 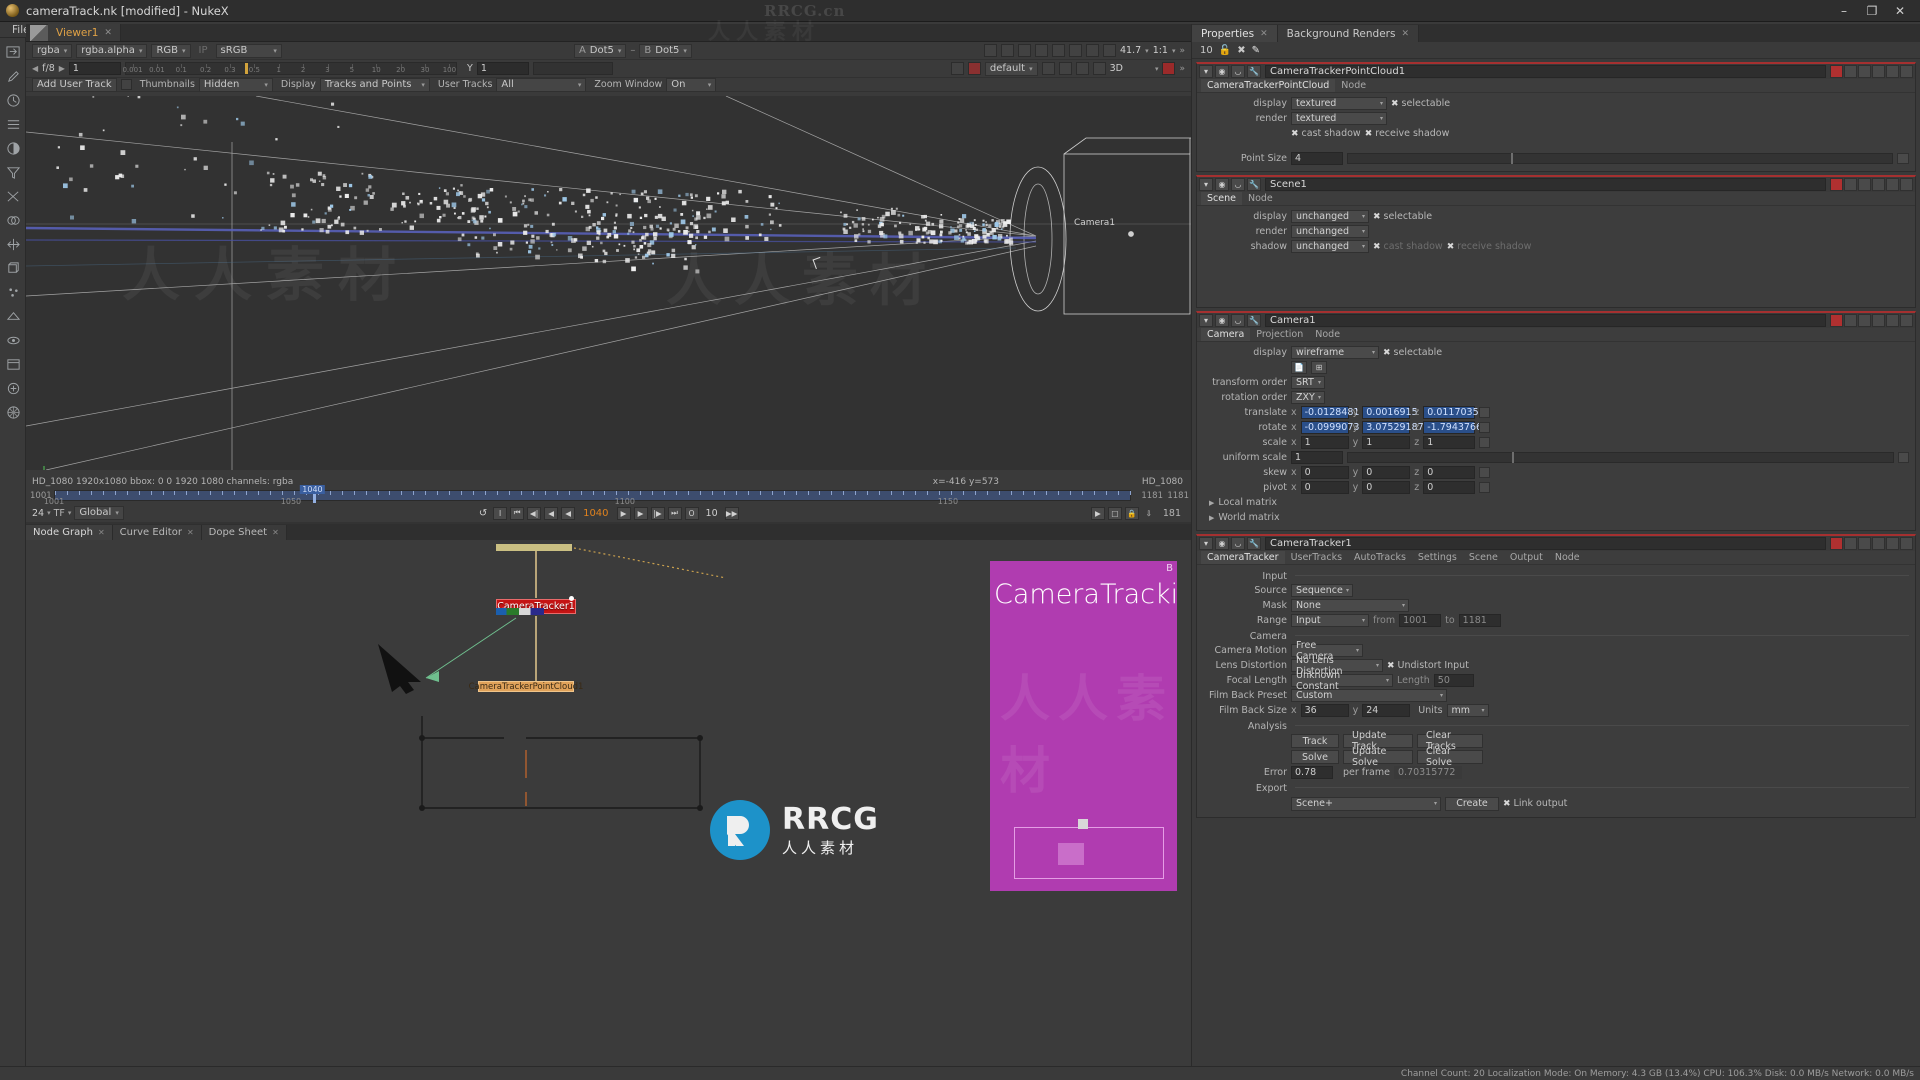 What do you see at coordinates (1169, 68) in the screenshot?
I see `record-icon` at bounding box center [1169, 68].